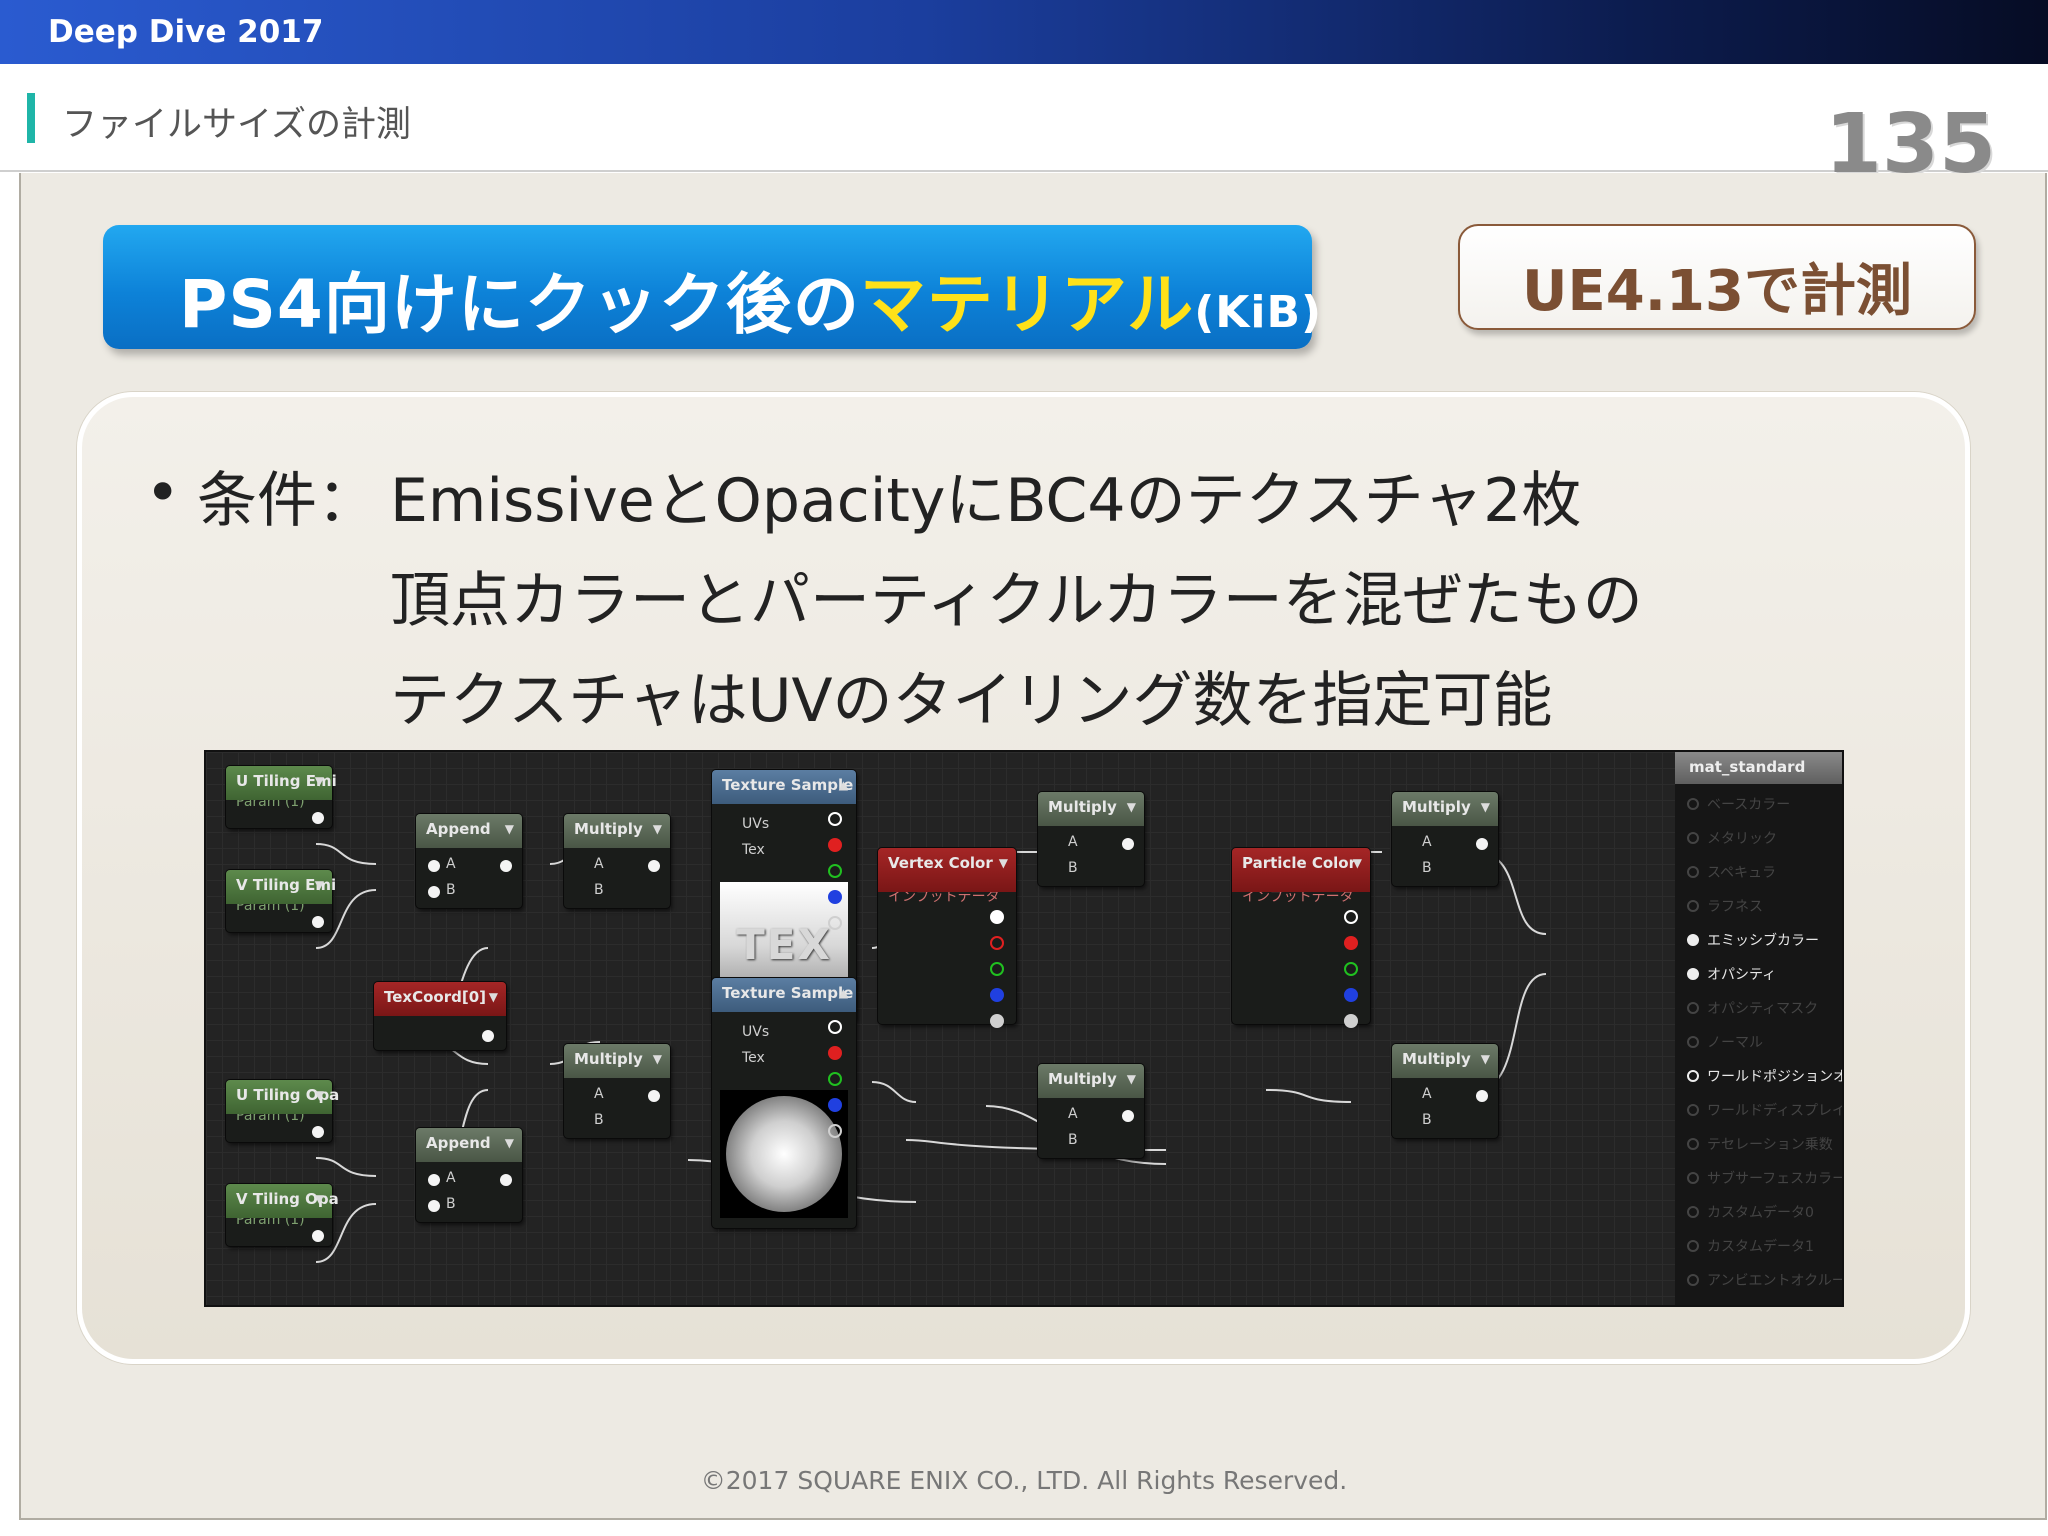  What do you see at coordinates (1742, 839) in the screenshot?
I see `material-input-label: メタリック` at bounding box center [1742, 839].